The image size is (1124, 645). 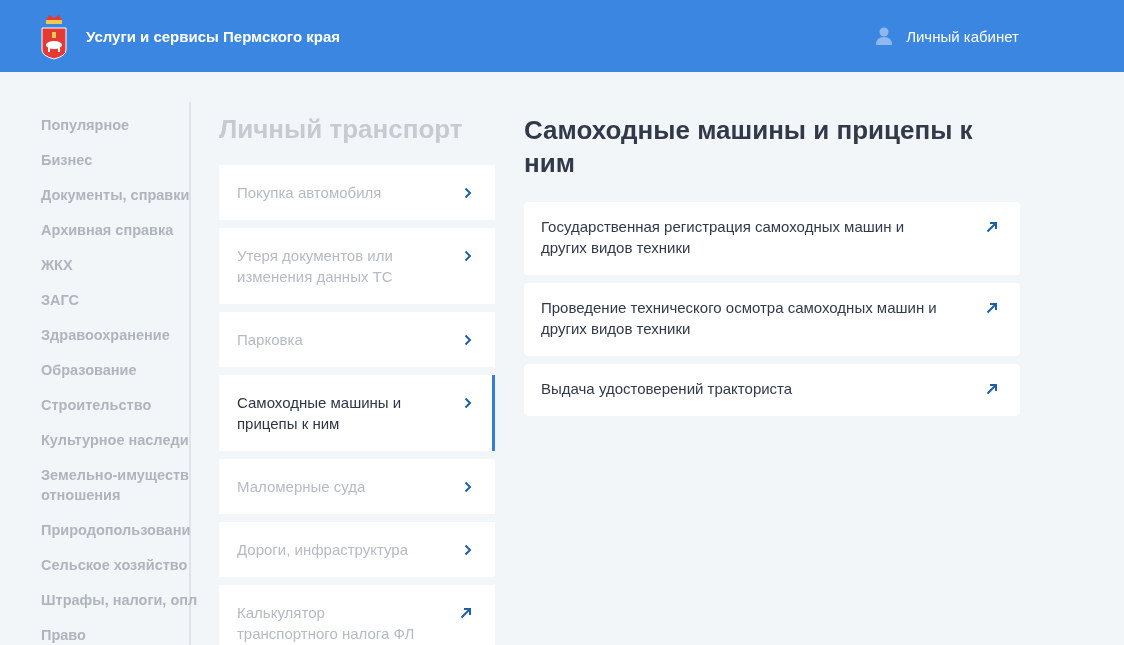 What do you see at coordinates (118, 267) in the screenshot?
I see `sidebar-item: ЖКХ` at bounding box center [118, 267].